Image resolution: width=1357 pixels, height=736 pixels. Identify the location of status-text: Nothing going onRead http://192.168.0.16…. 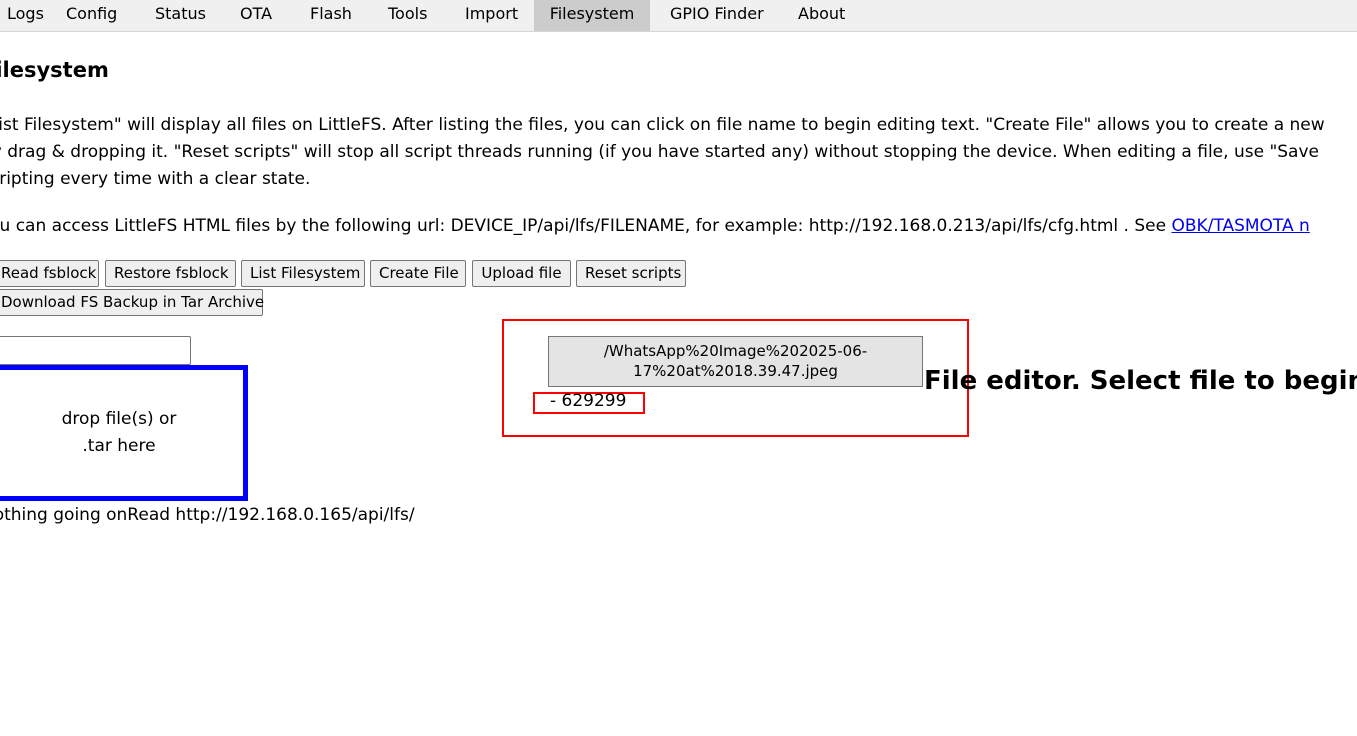
(207, 515).